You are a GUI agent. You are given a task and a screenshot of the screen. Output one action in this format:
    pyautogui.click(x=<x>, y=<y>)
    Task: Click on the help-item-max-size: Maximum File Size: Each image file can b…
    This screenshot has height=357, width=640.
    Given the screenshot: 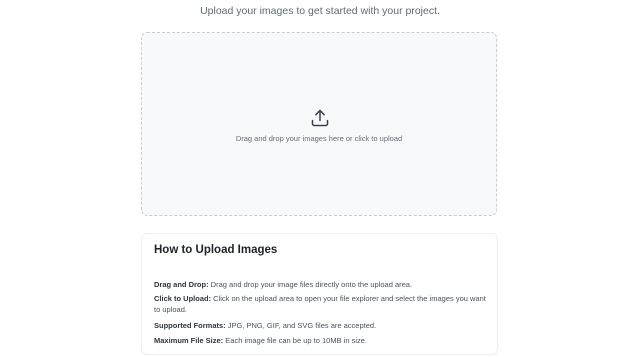 What is the action you would take?
    pyautogui.click(x=321, y=340)
    